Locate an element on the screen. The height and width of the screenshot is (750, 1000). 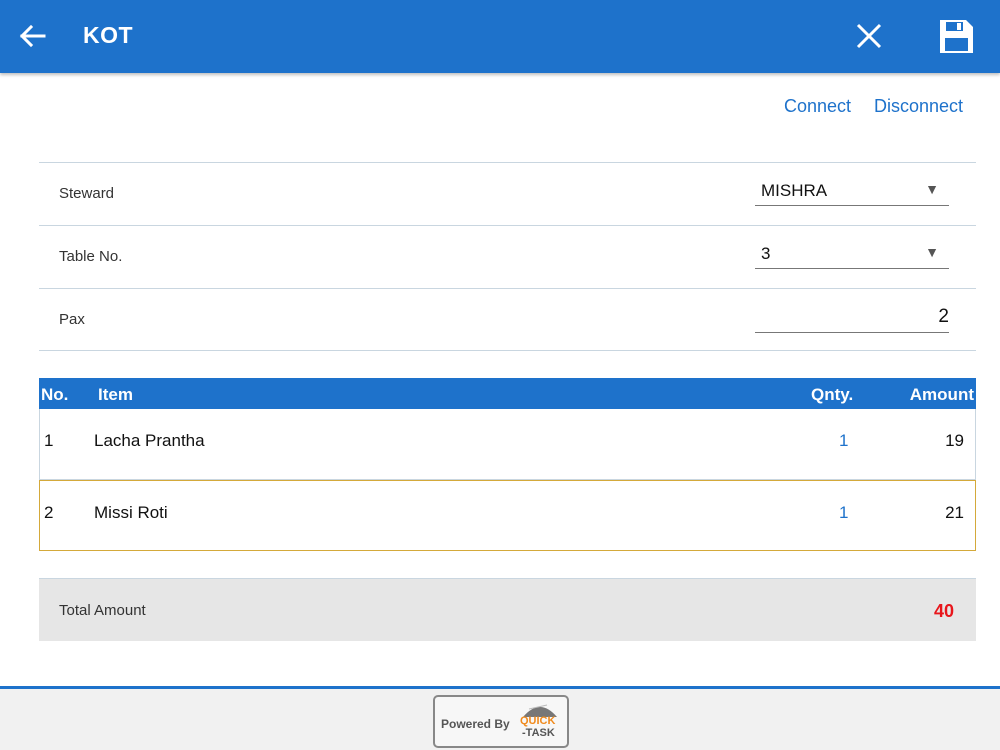
pax-label: Pax is located at coordinates (72, 319).